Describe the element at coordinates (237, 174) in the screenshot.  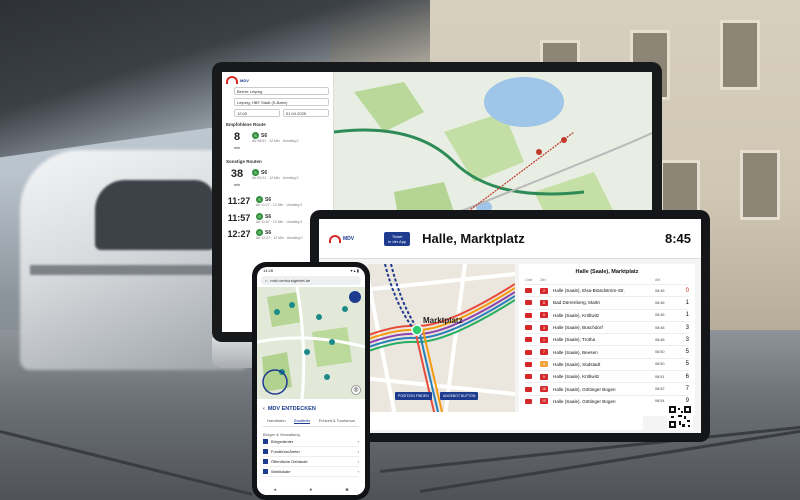
I see `connection-time: 38` at that location.